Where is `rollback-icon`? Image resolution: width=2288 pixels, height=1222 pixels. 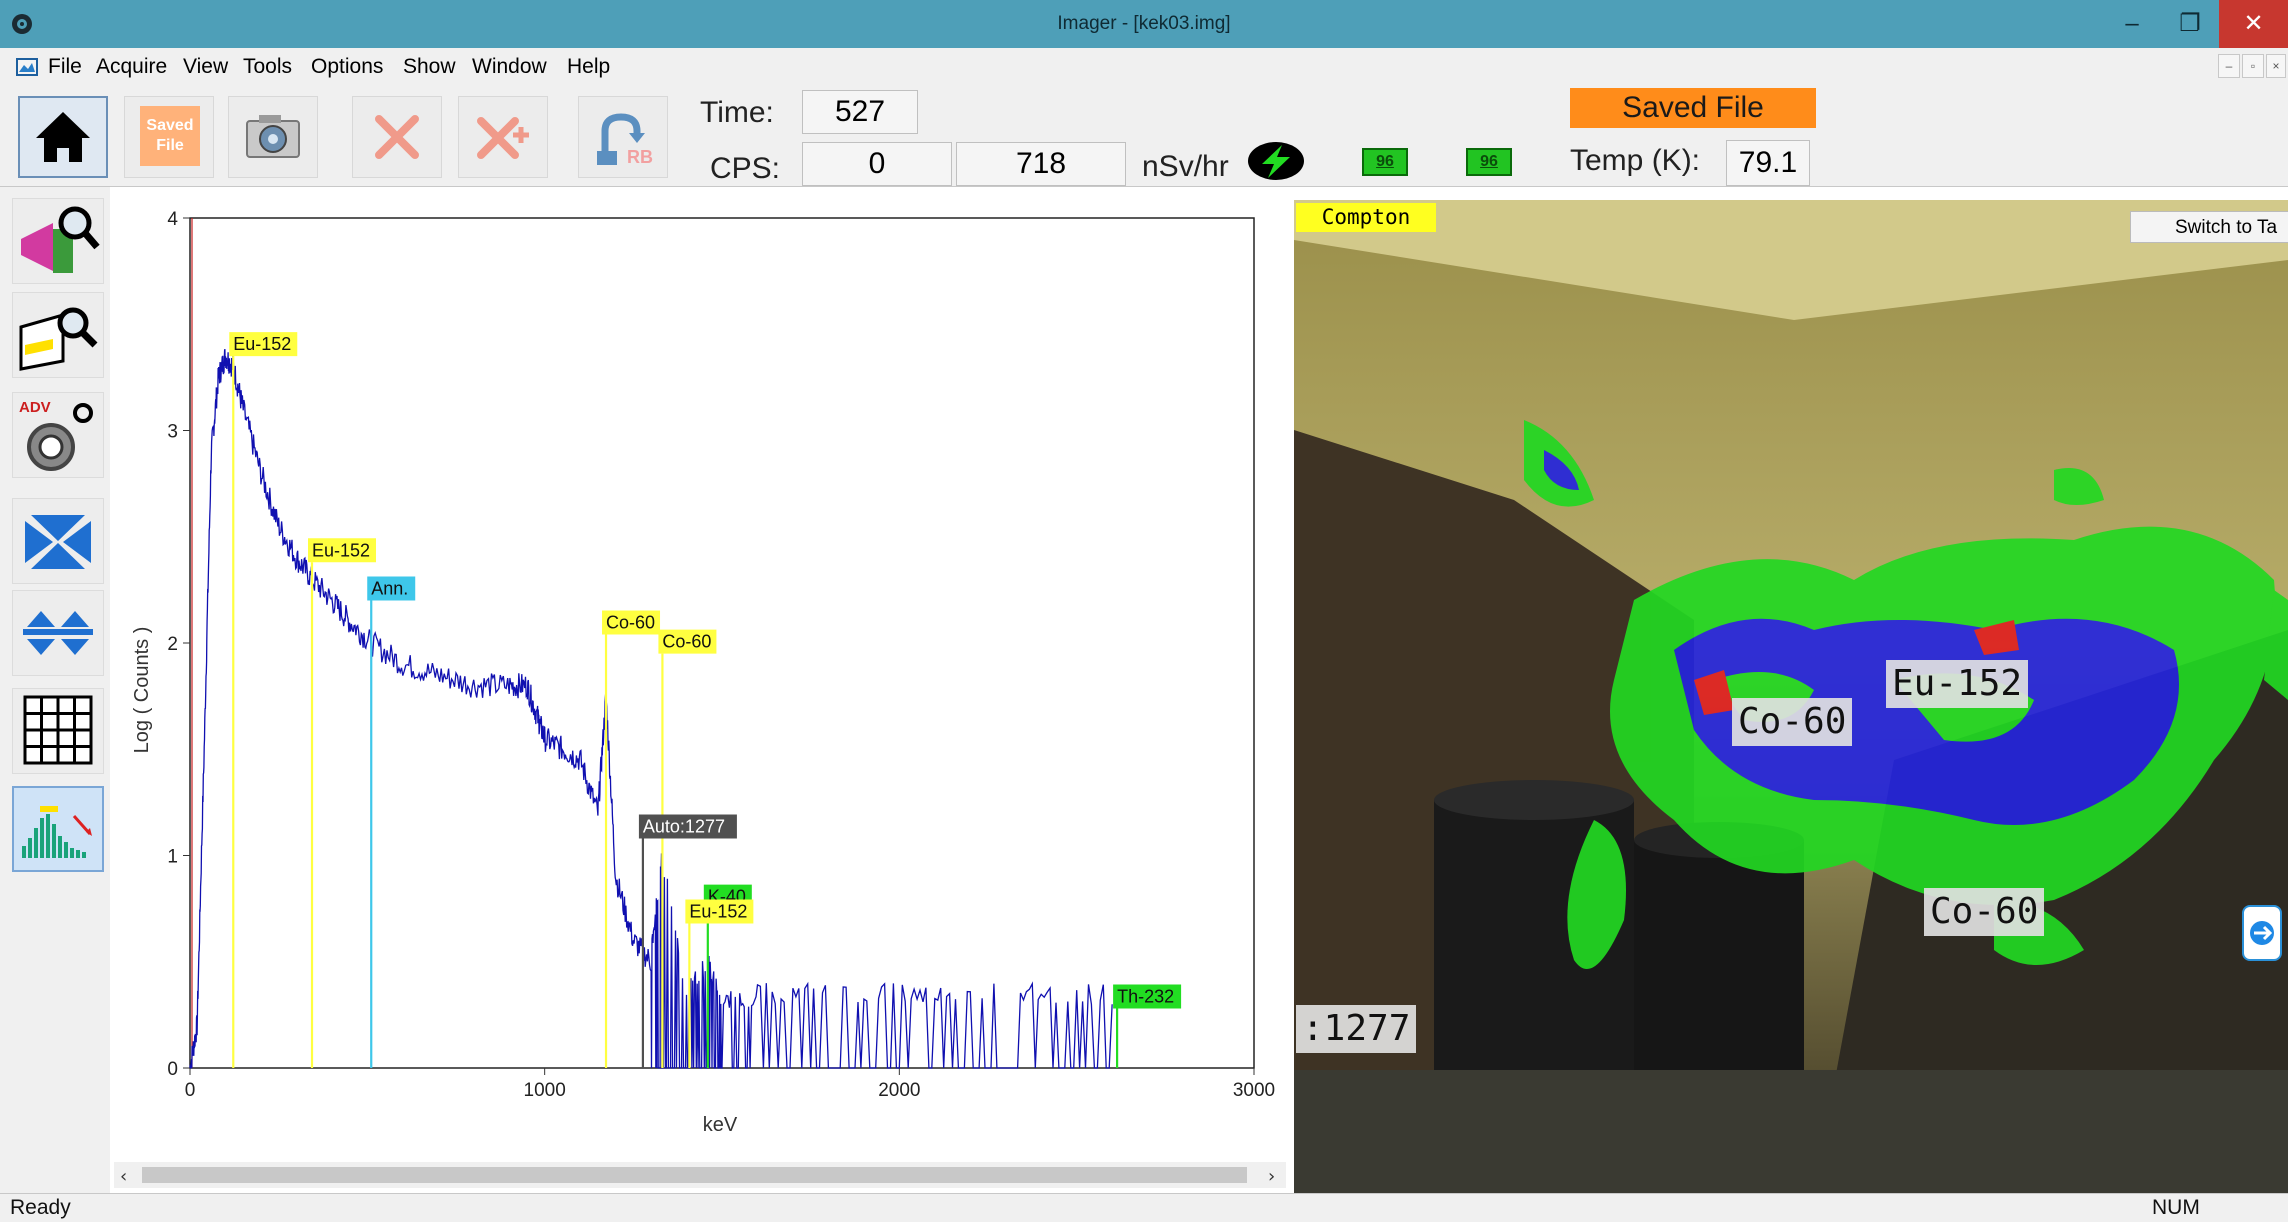
rollback-icon is located at coordinates (621, 139).